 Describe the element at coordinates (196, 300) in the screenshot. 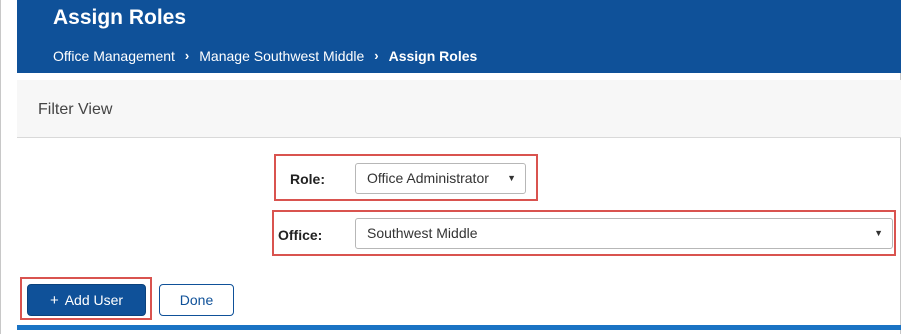

I see `done-button: Done` at that location.